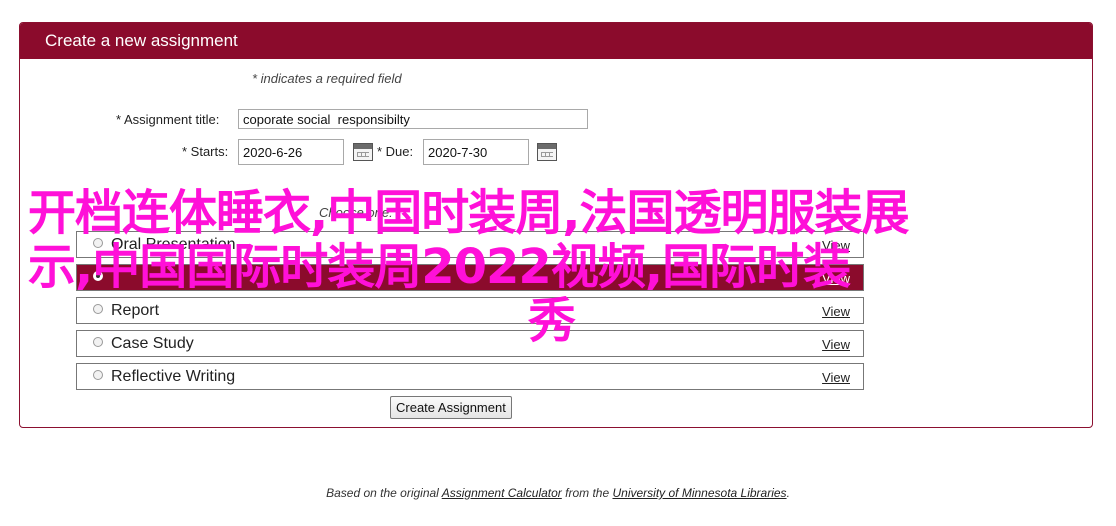 The height and width of the screenshot is (526, 1116). I want to click on due-date-input, so click(476, 152).